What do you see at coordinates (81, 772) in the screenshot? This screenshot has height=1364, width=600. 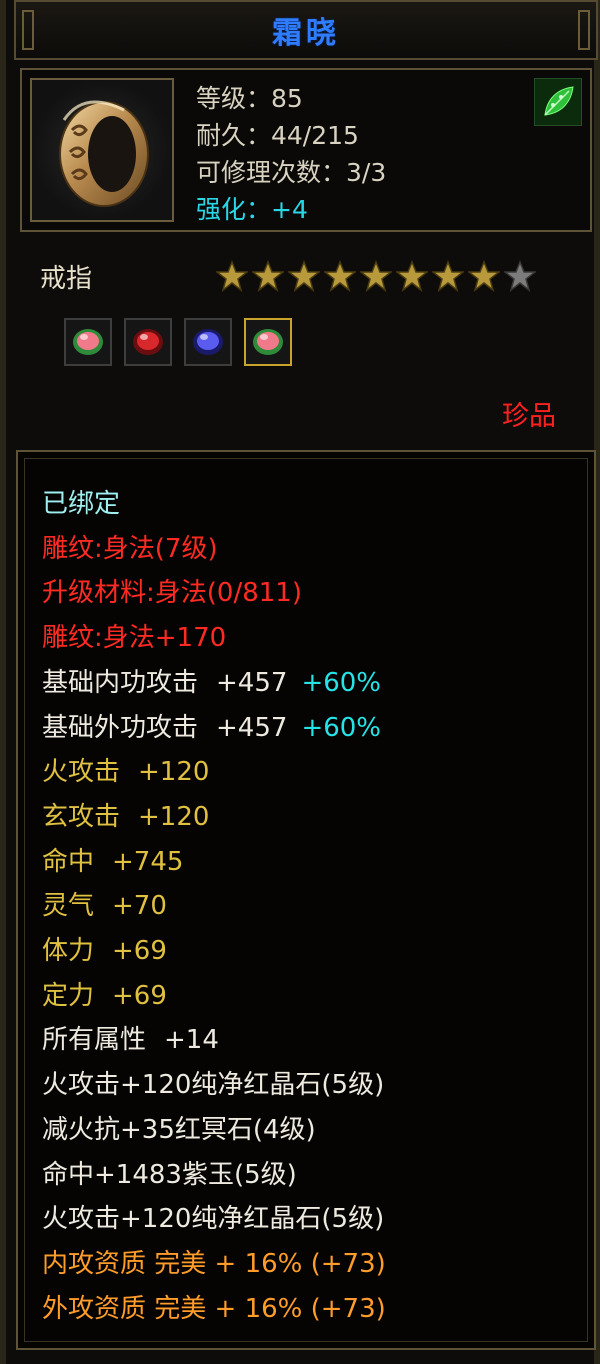 I see `stat-label: 火攻击` at bounding box center [81, 772].